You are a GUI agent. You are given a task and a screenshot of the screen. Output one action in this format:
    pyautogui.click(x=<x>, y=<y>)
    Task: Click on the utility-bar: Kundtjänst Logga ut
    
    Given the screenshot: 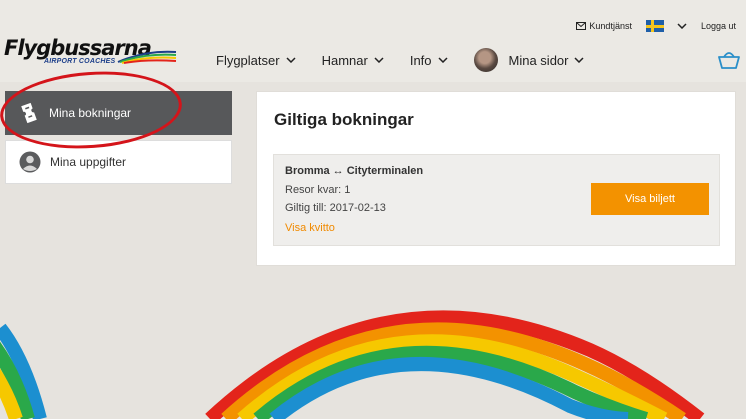 What is the action you would take?
    pyautogui.click(x=656, y=26)
    